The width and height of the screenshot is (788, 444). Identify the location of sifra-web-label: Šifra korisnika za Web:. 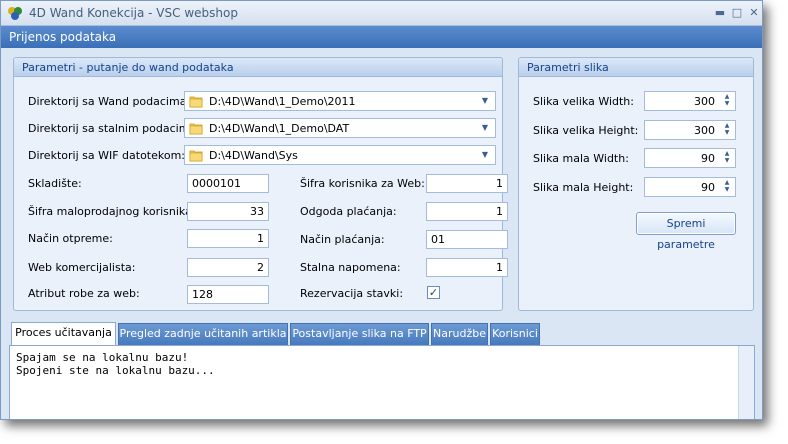
(362, 183).